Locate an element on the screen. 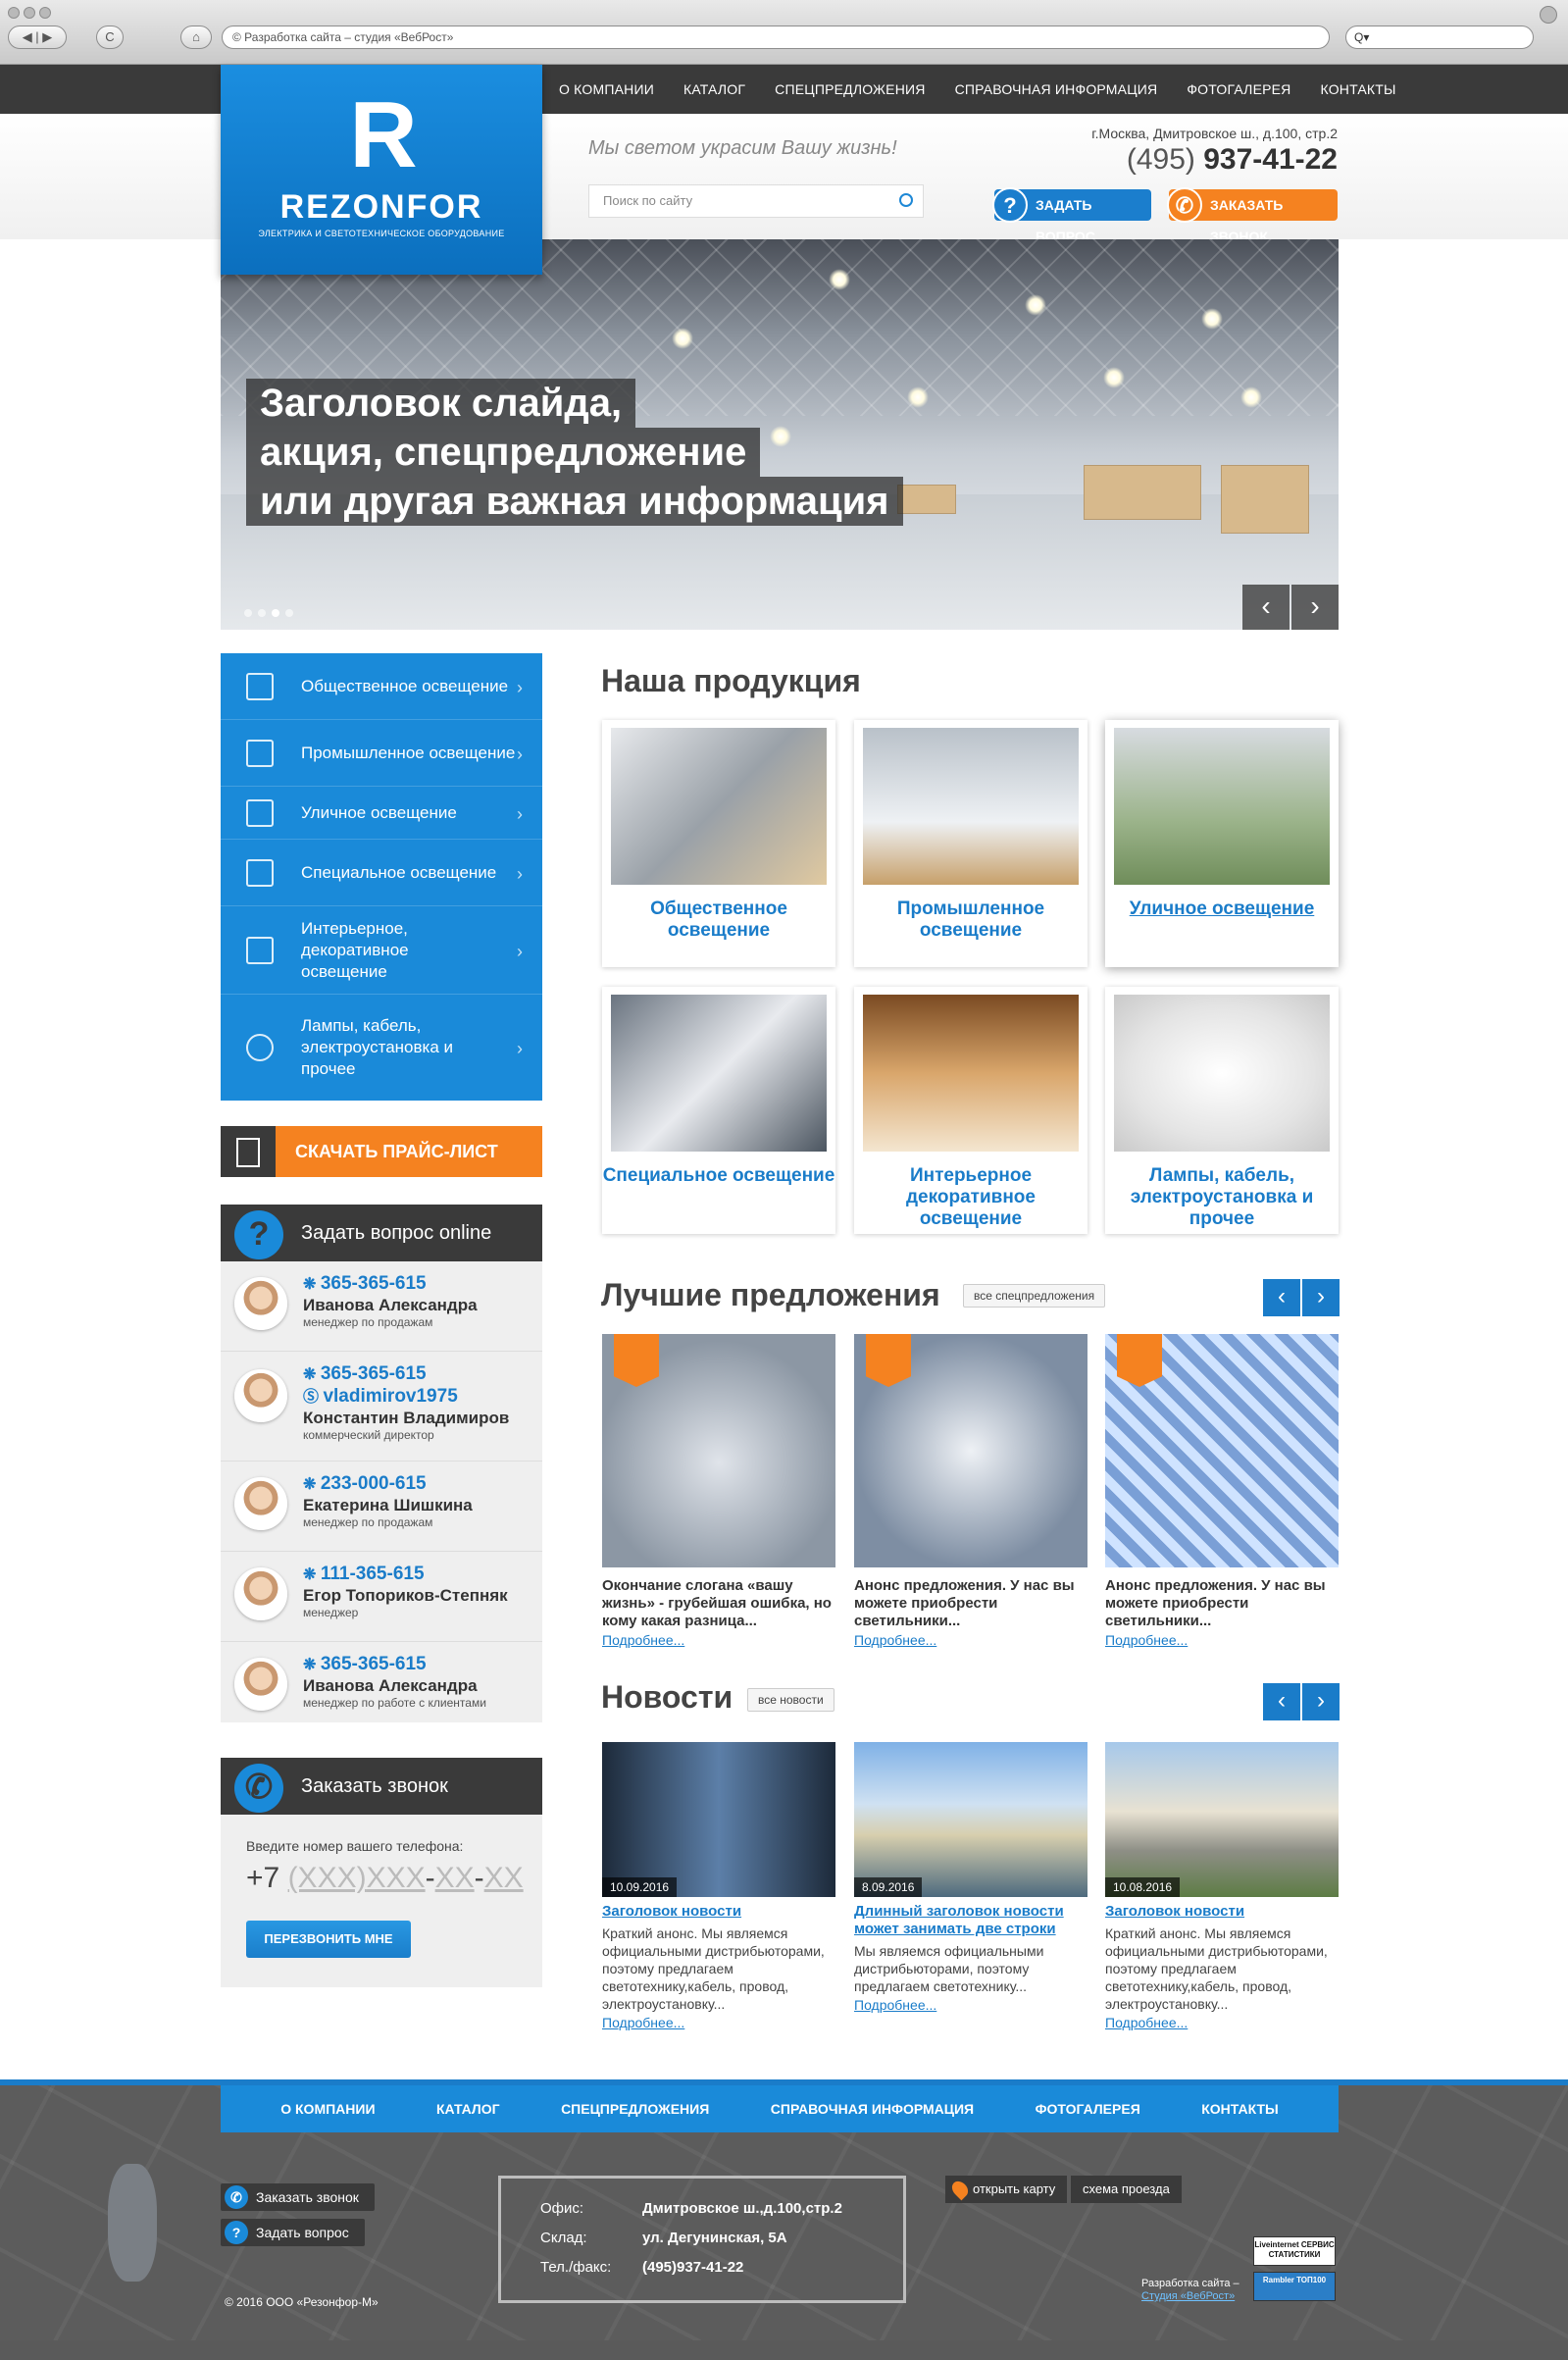  nav-item-catalog: КАТАЛОГ is located at coordinates (714, 89).